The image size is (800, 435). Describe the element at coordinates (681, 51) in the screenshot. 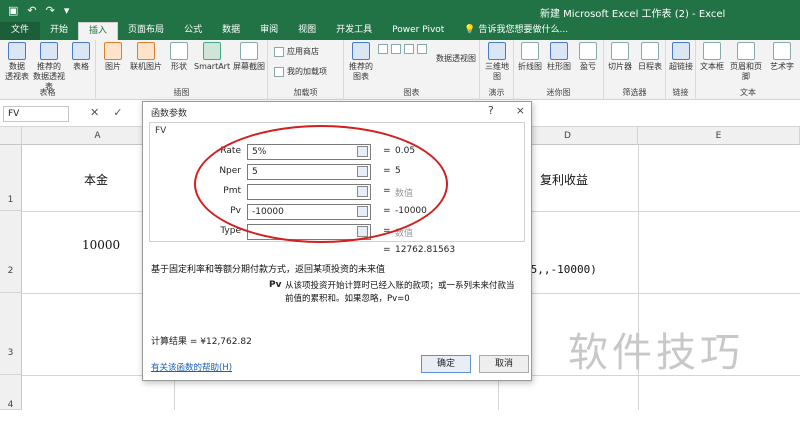

I see `hyperlink-icon` at that location.